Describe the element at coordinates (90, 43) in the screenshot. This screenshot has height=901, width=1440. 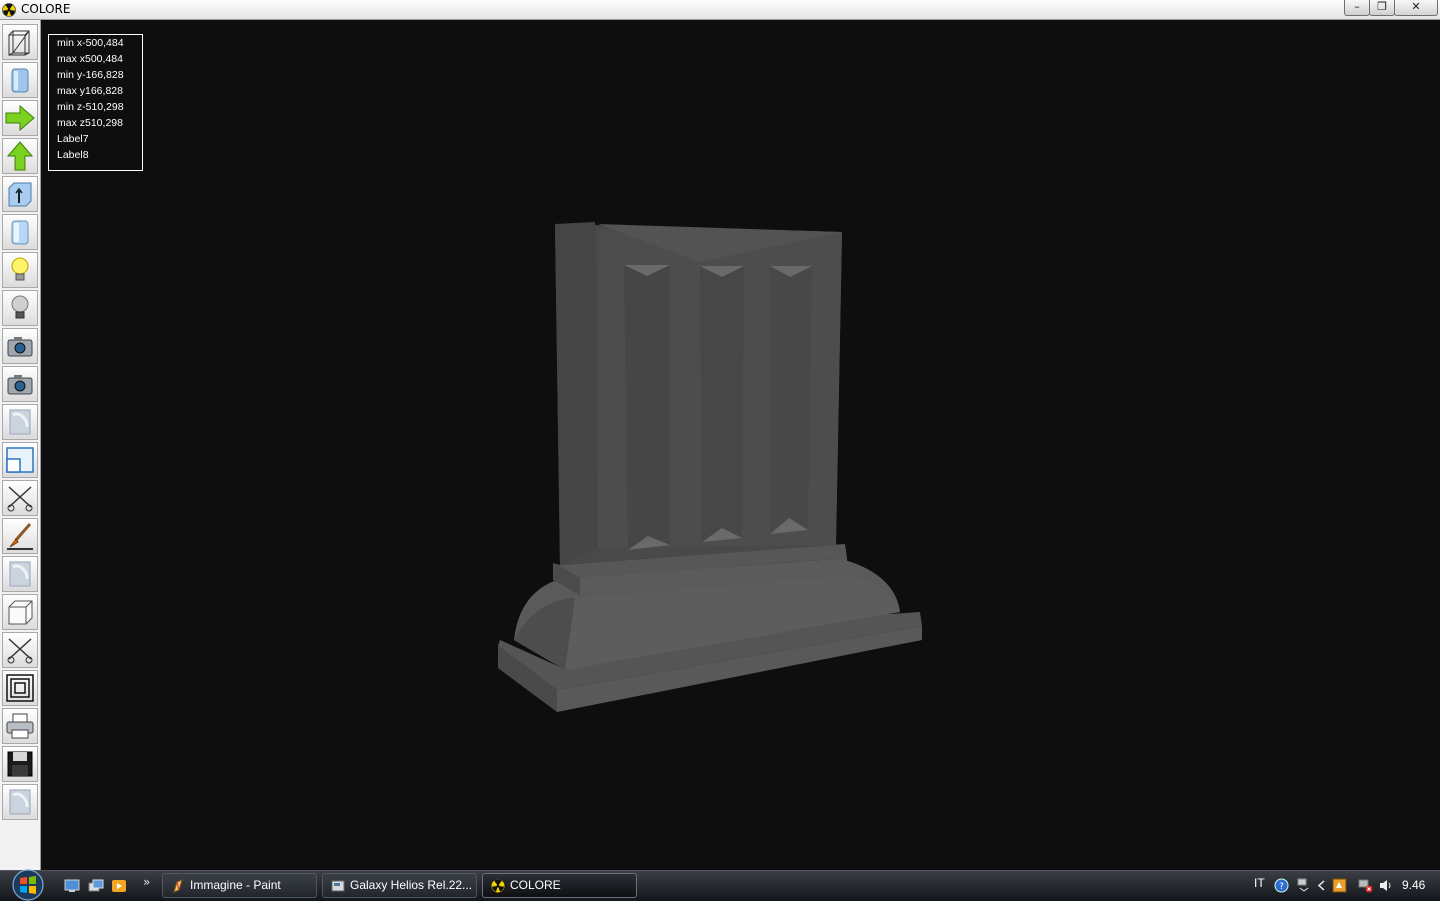
I see `min-x-label: min x-500,484` at that location.